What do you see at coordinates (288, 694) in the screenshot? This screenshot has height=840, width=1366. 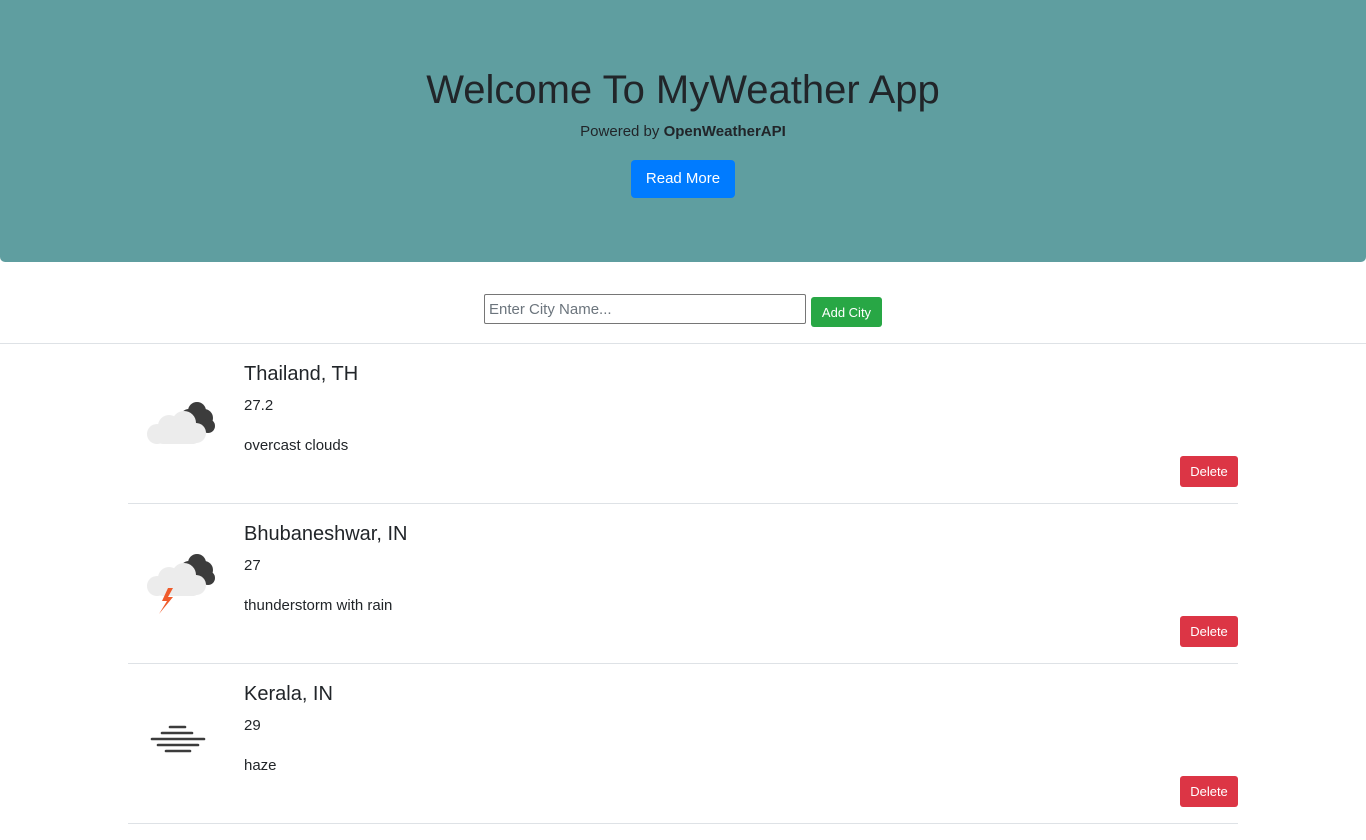 I see `city-name: Kerala, IN` at bounding box center [288, 694].